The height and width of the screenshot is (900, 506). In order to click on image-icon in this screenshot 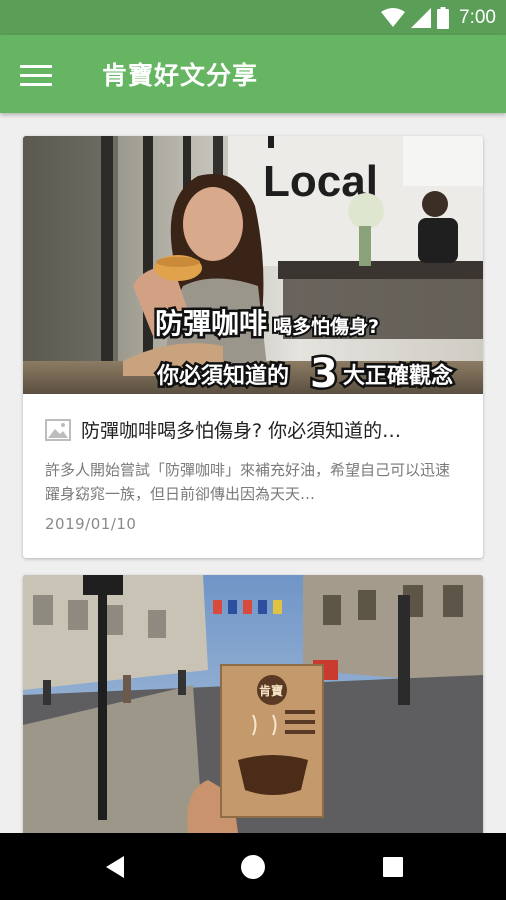, I will do `click(58, 429)`.